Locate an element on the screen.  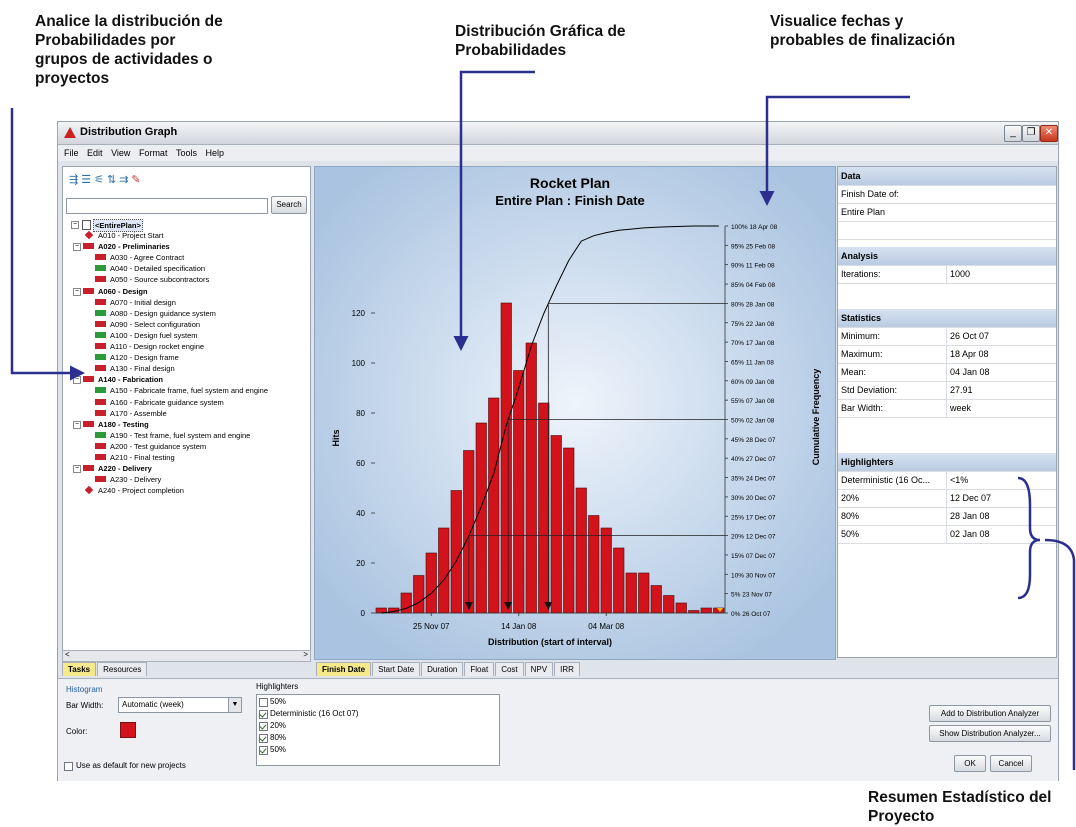
highlighter-row: Deterministic (16 Oc... <1% is located at coordinates (947, 480).